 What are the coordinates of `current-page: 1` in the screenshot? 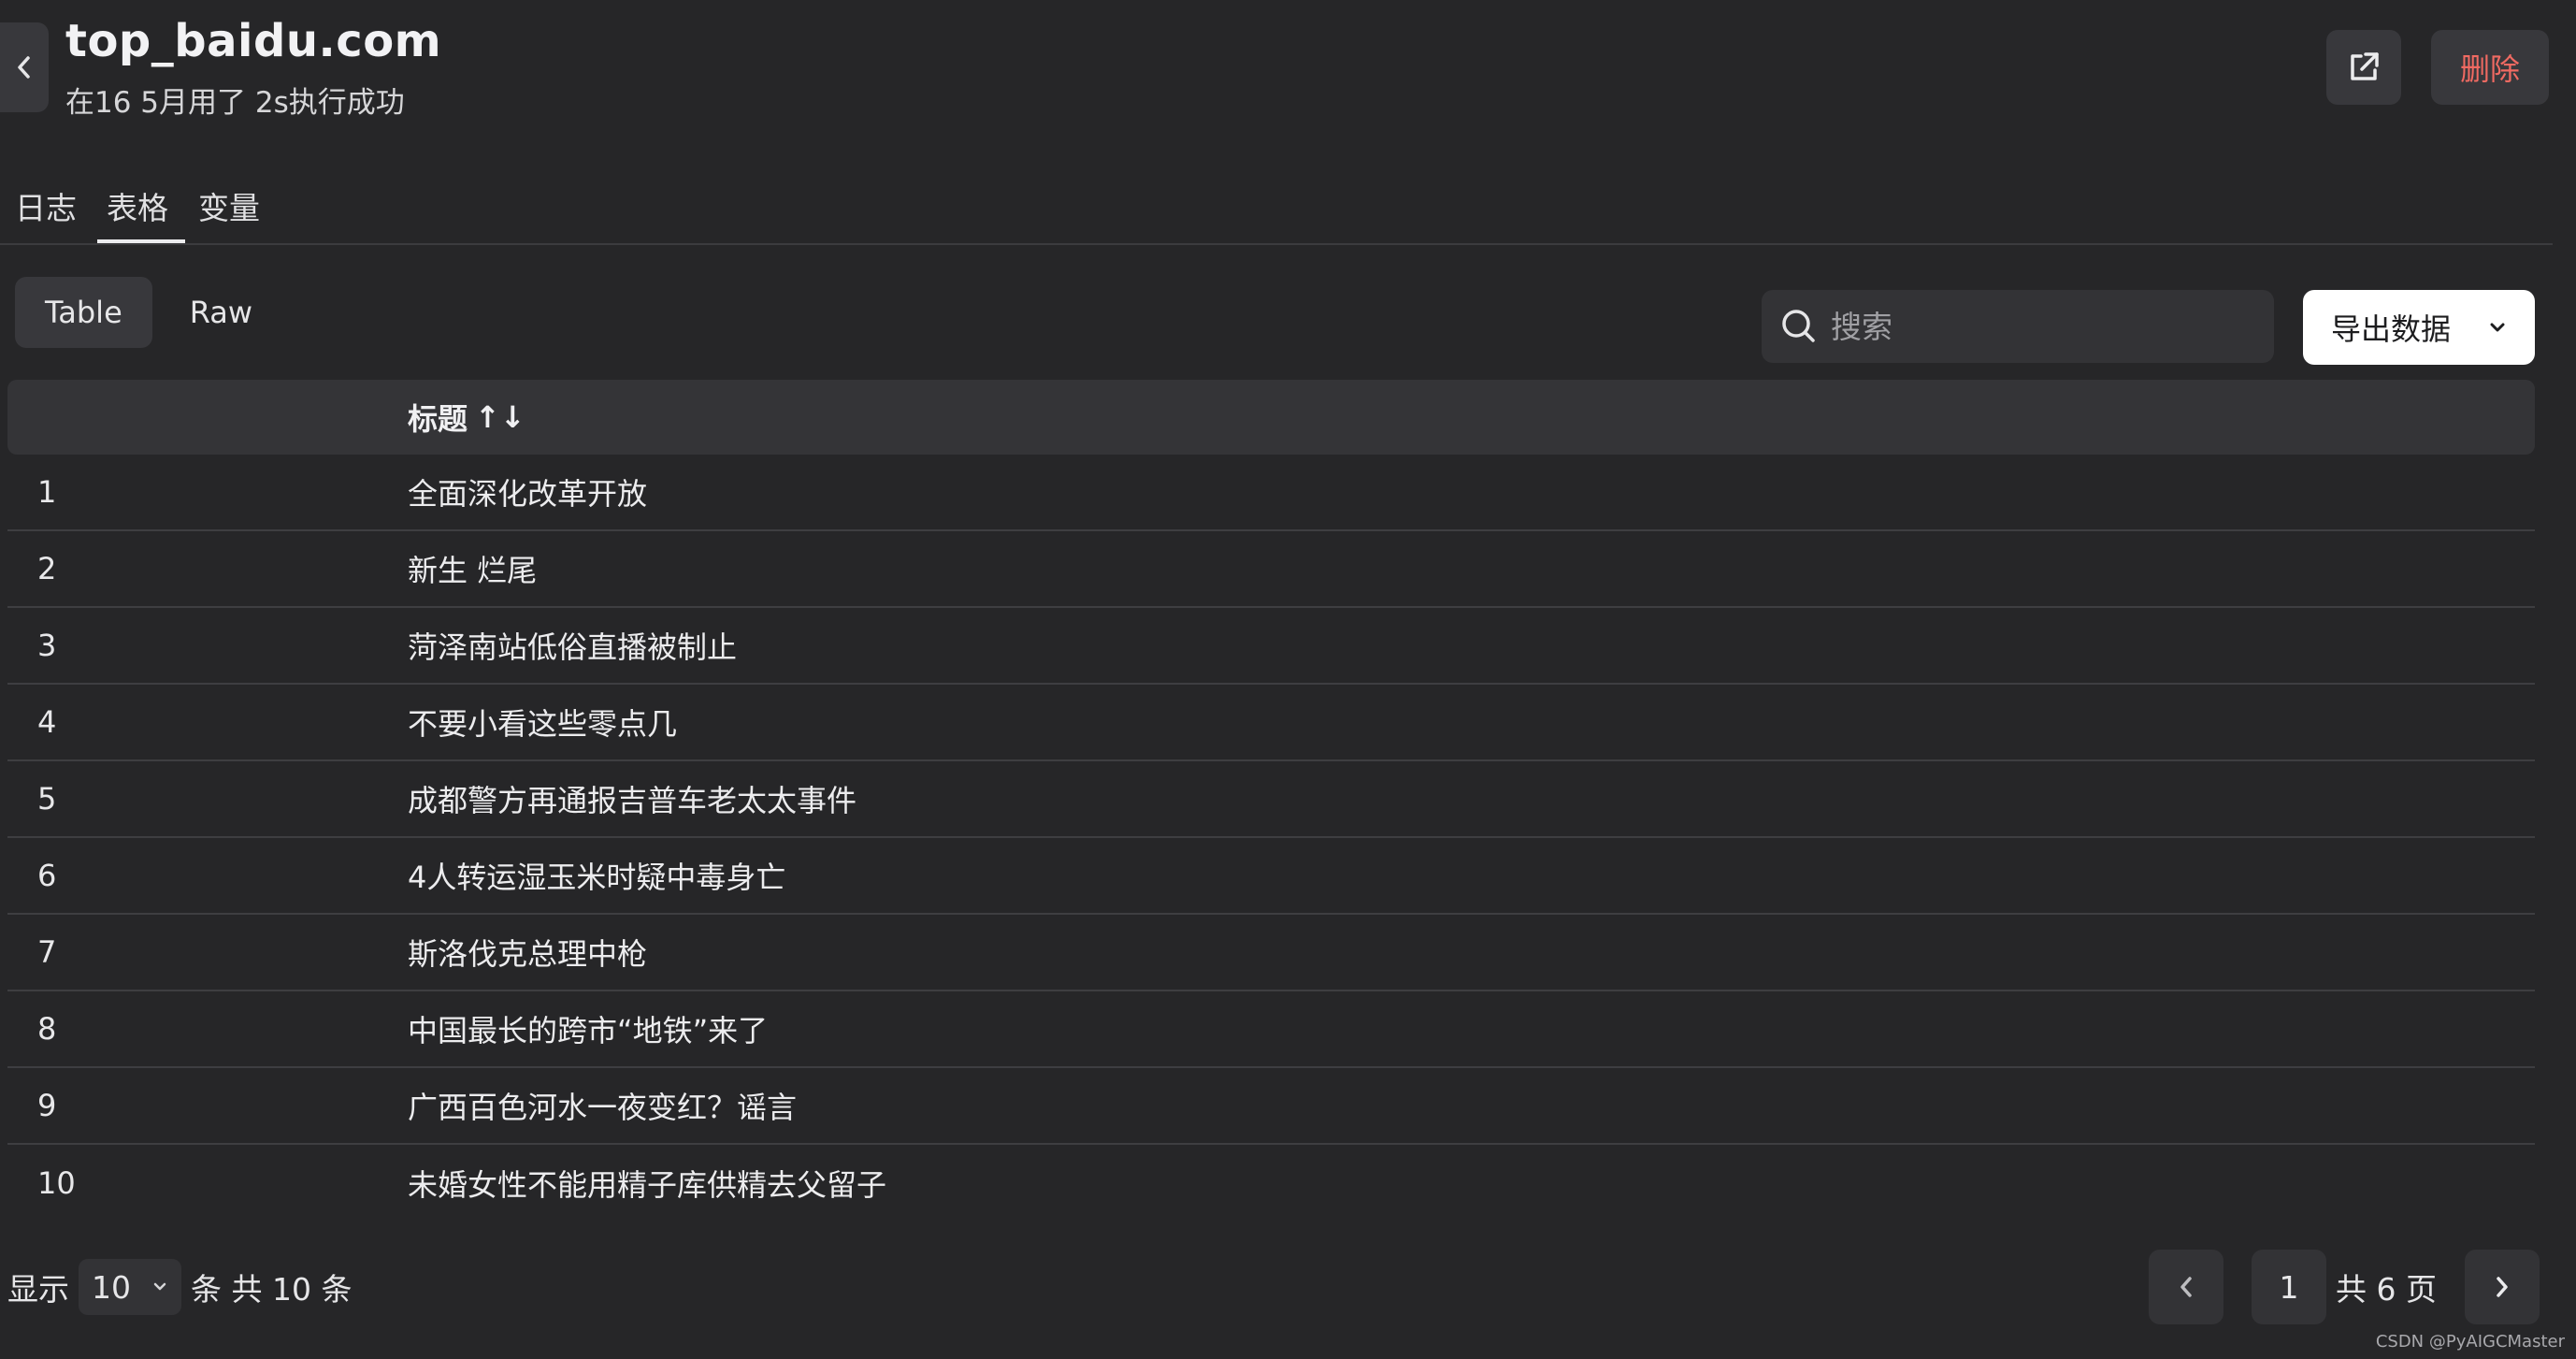 It's located at (2289, 1287).